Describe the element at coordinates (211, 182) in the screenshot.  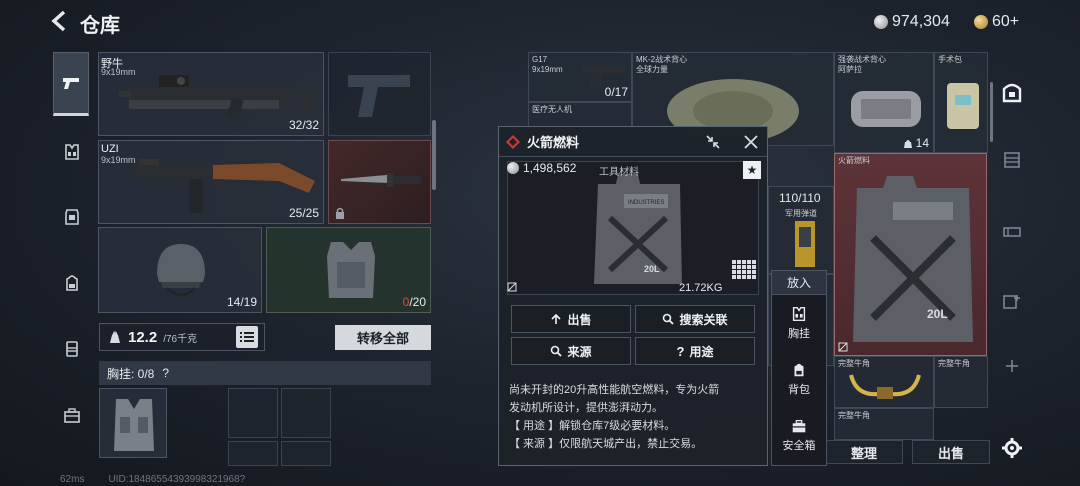
I see `weapon-slot-2: UZI 9x19mm 25/25` at that location.